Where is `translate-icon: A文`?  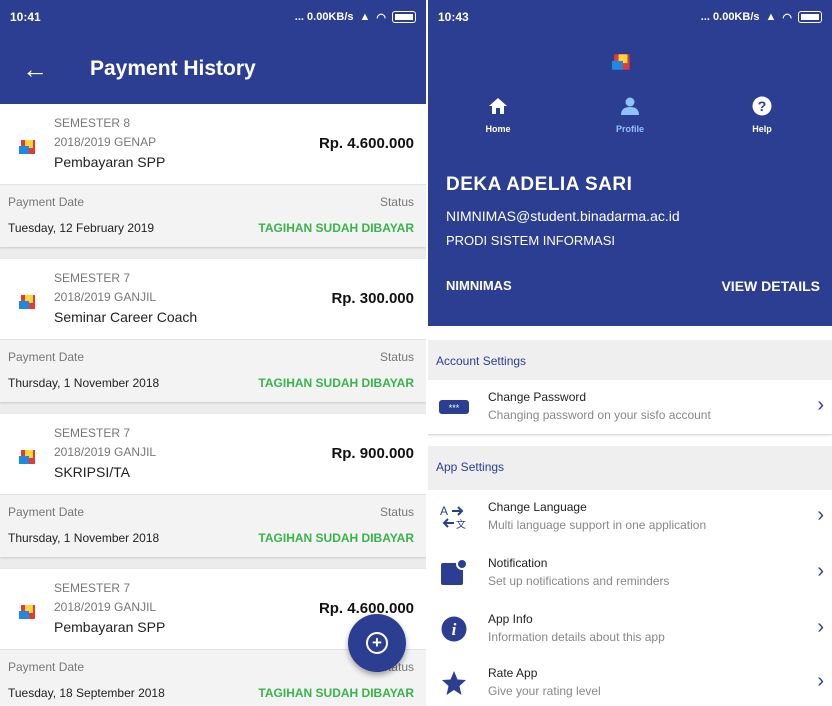 translate-icon: A文 is located at coordinates (454, 517).